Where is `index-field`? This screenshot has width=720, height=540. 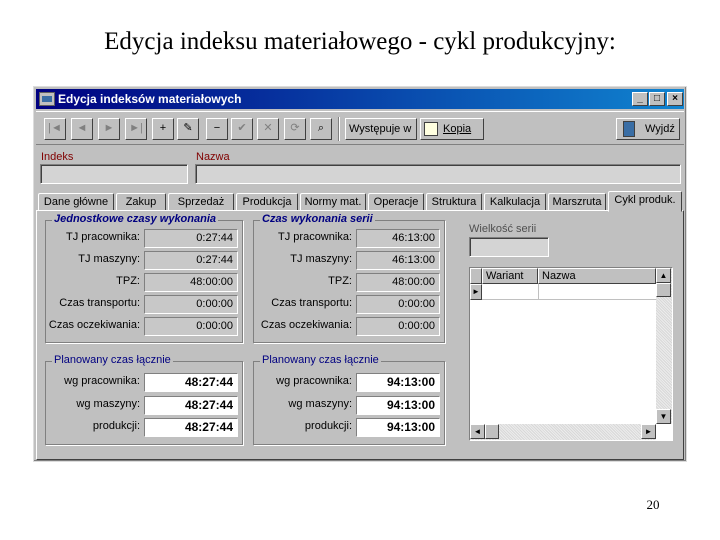
index-field is located at coordinates (114, 174).